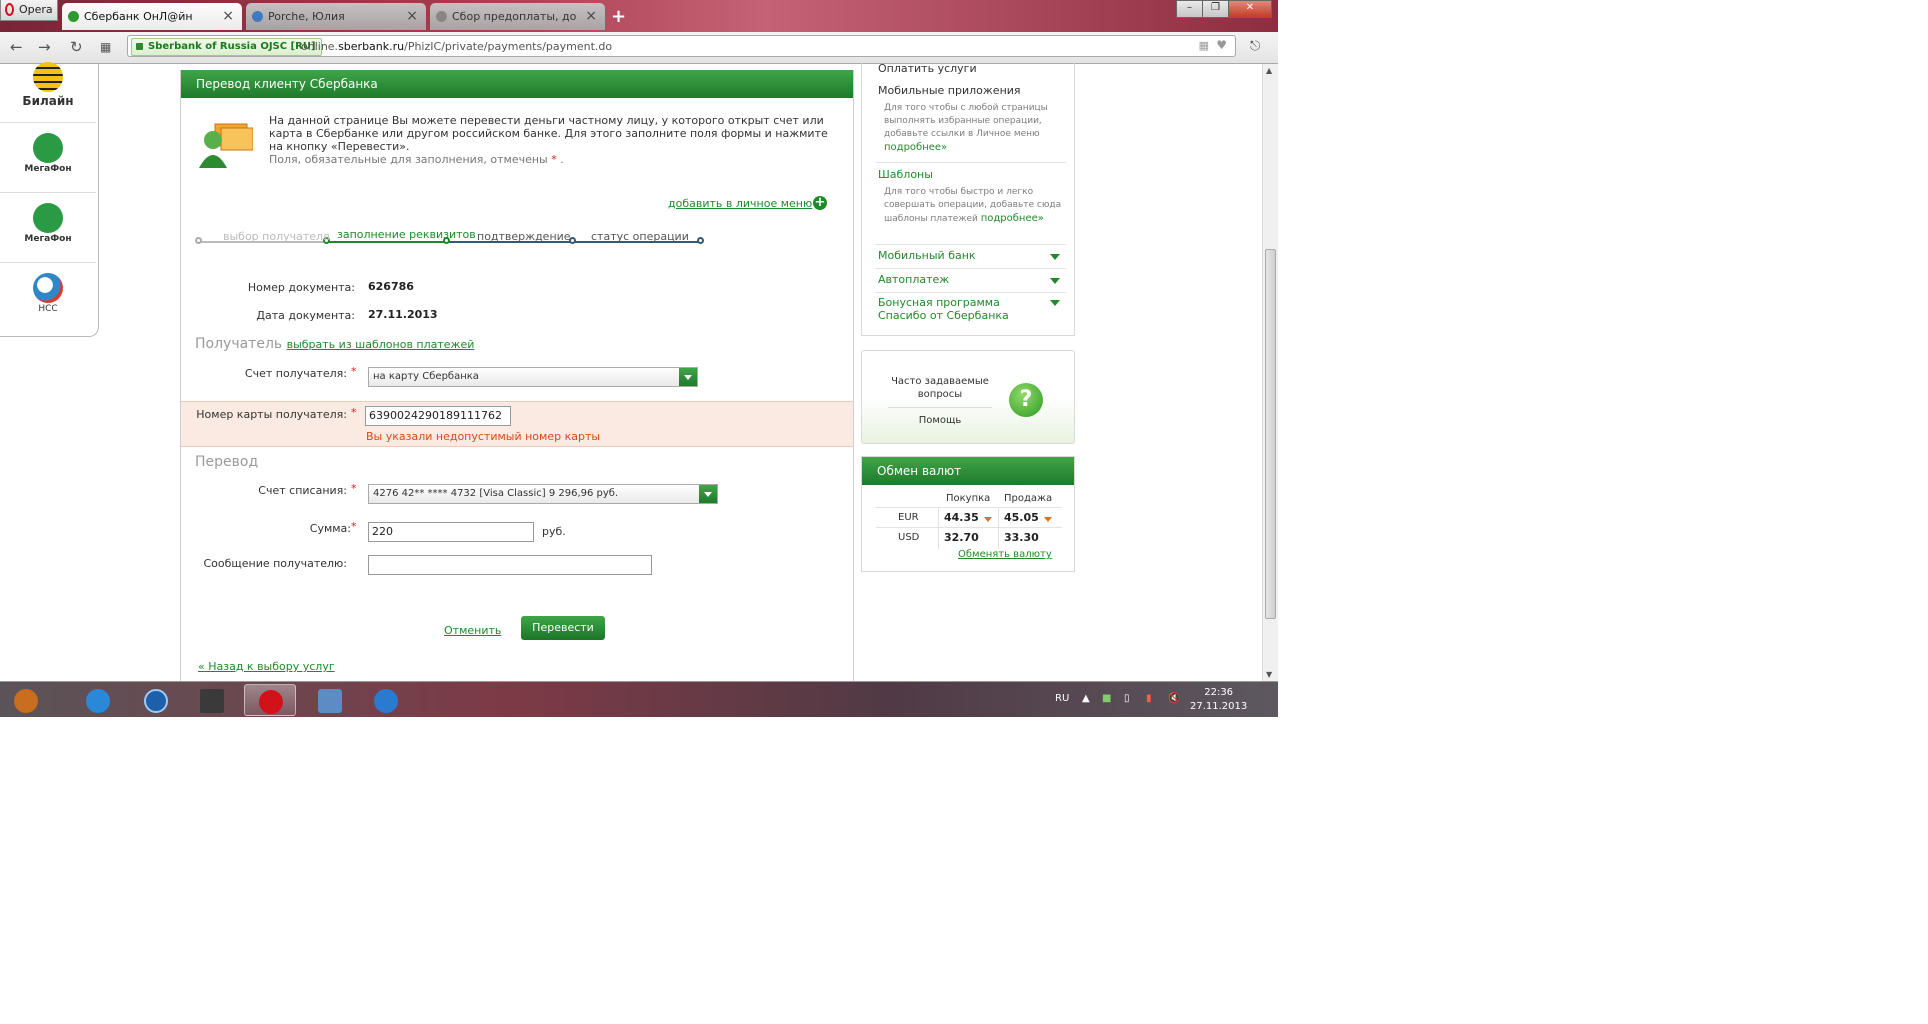 The height and width of the screenshot is (1024, 1928). Describe the element at coordinates (820, 203) in the screenshot. I see `add-plus-icon: +` at that location.